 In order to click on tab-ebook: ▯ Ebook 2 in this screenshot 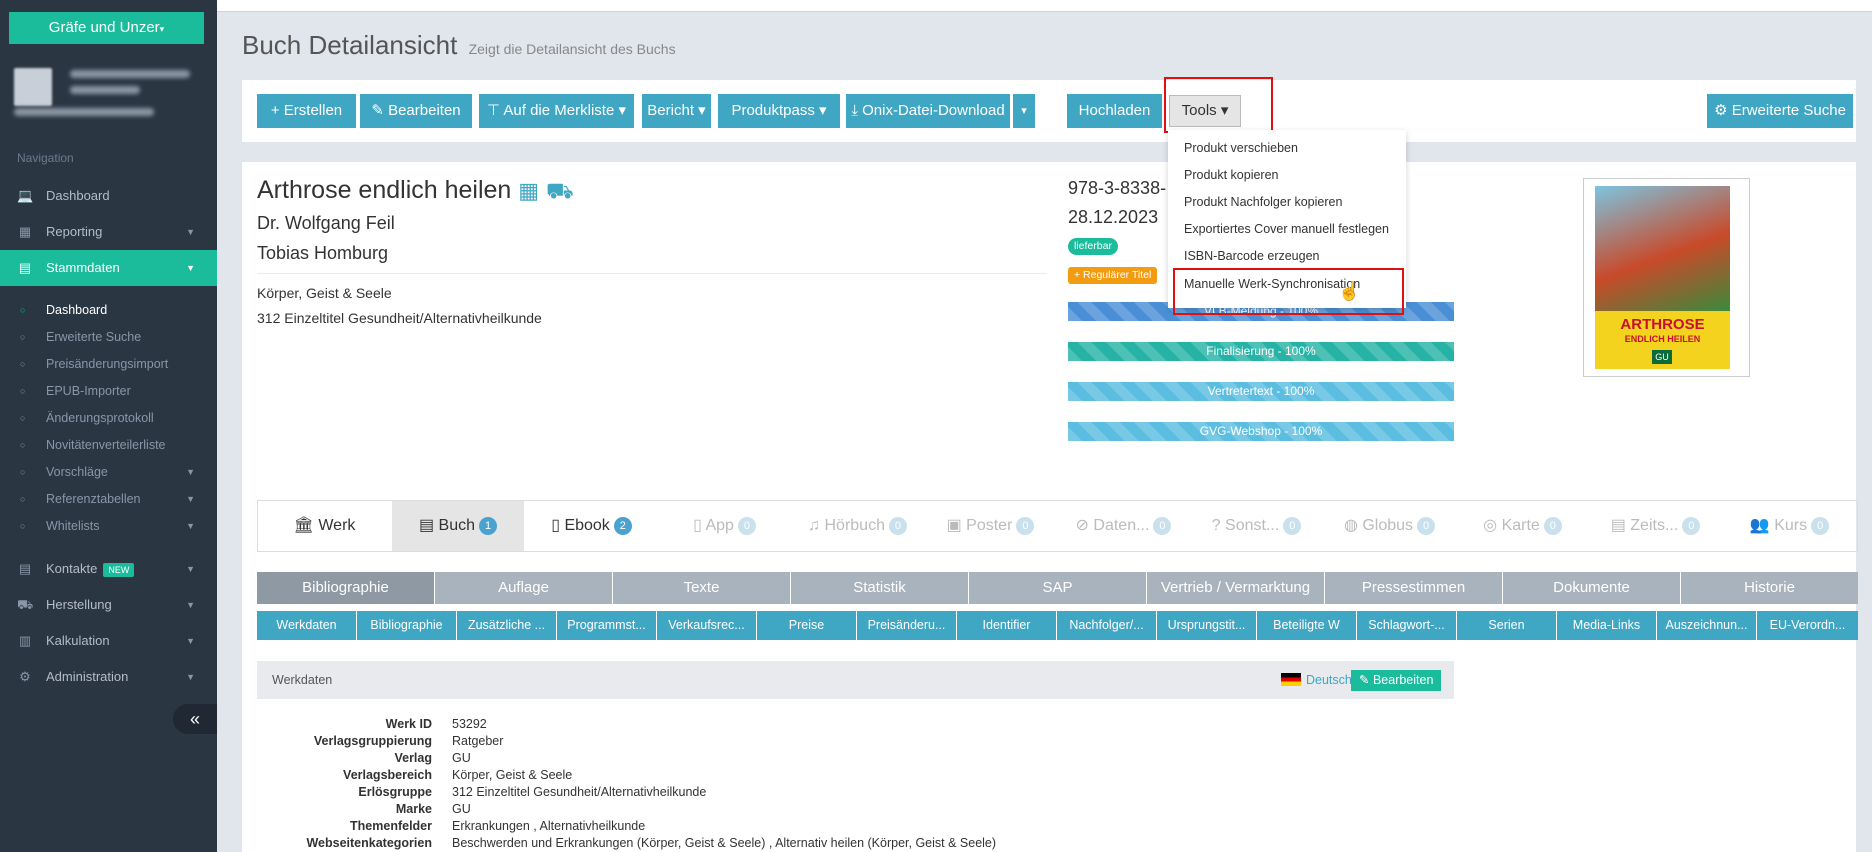, I will do `click(591, 526)`.